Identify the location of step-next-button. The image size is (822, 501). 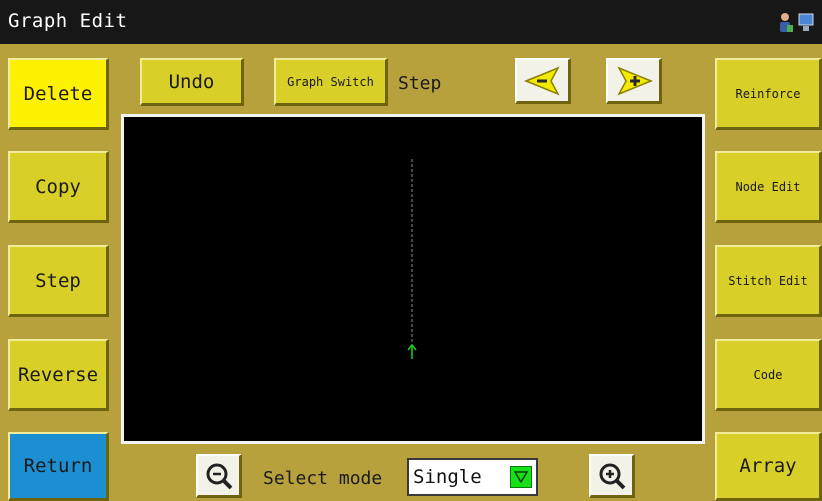
(634, 81).